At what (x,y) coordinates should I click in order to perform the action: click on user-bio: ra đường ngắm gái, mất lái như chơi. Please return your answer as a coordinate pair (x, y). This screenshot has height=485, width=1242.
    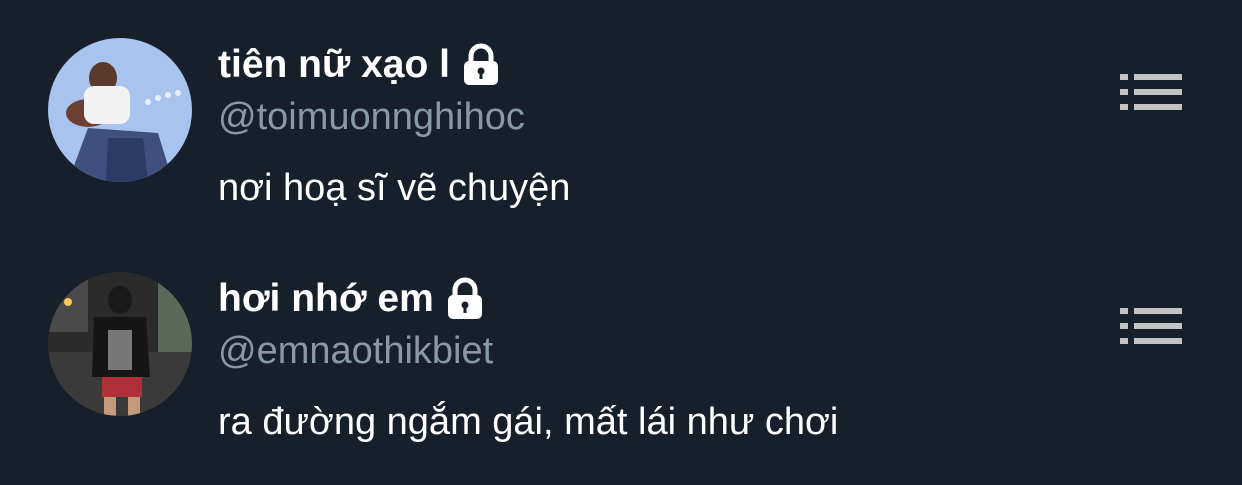
    Looking at the image, I should click on (528, 422).